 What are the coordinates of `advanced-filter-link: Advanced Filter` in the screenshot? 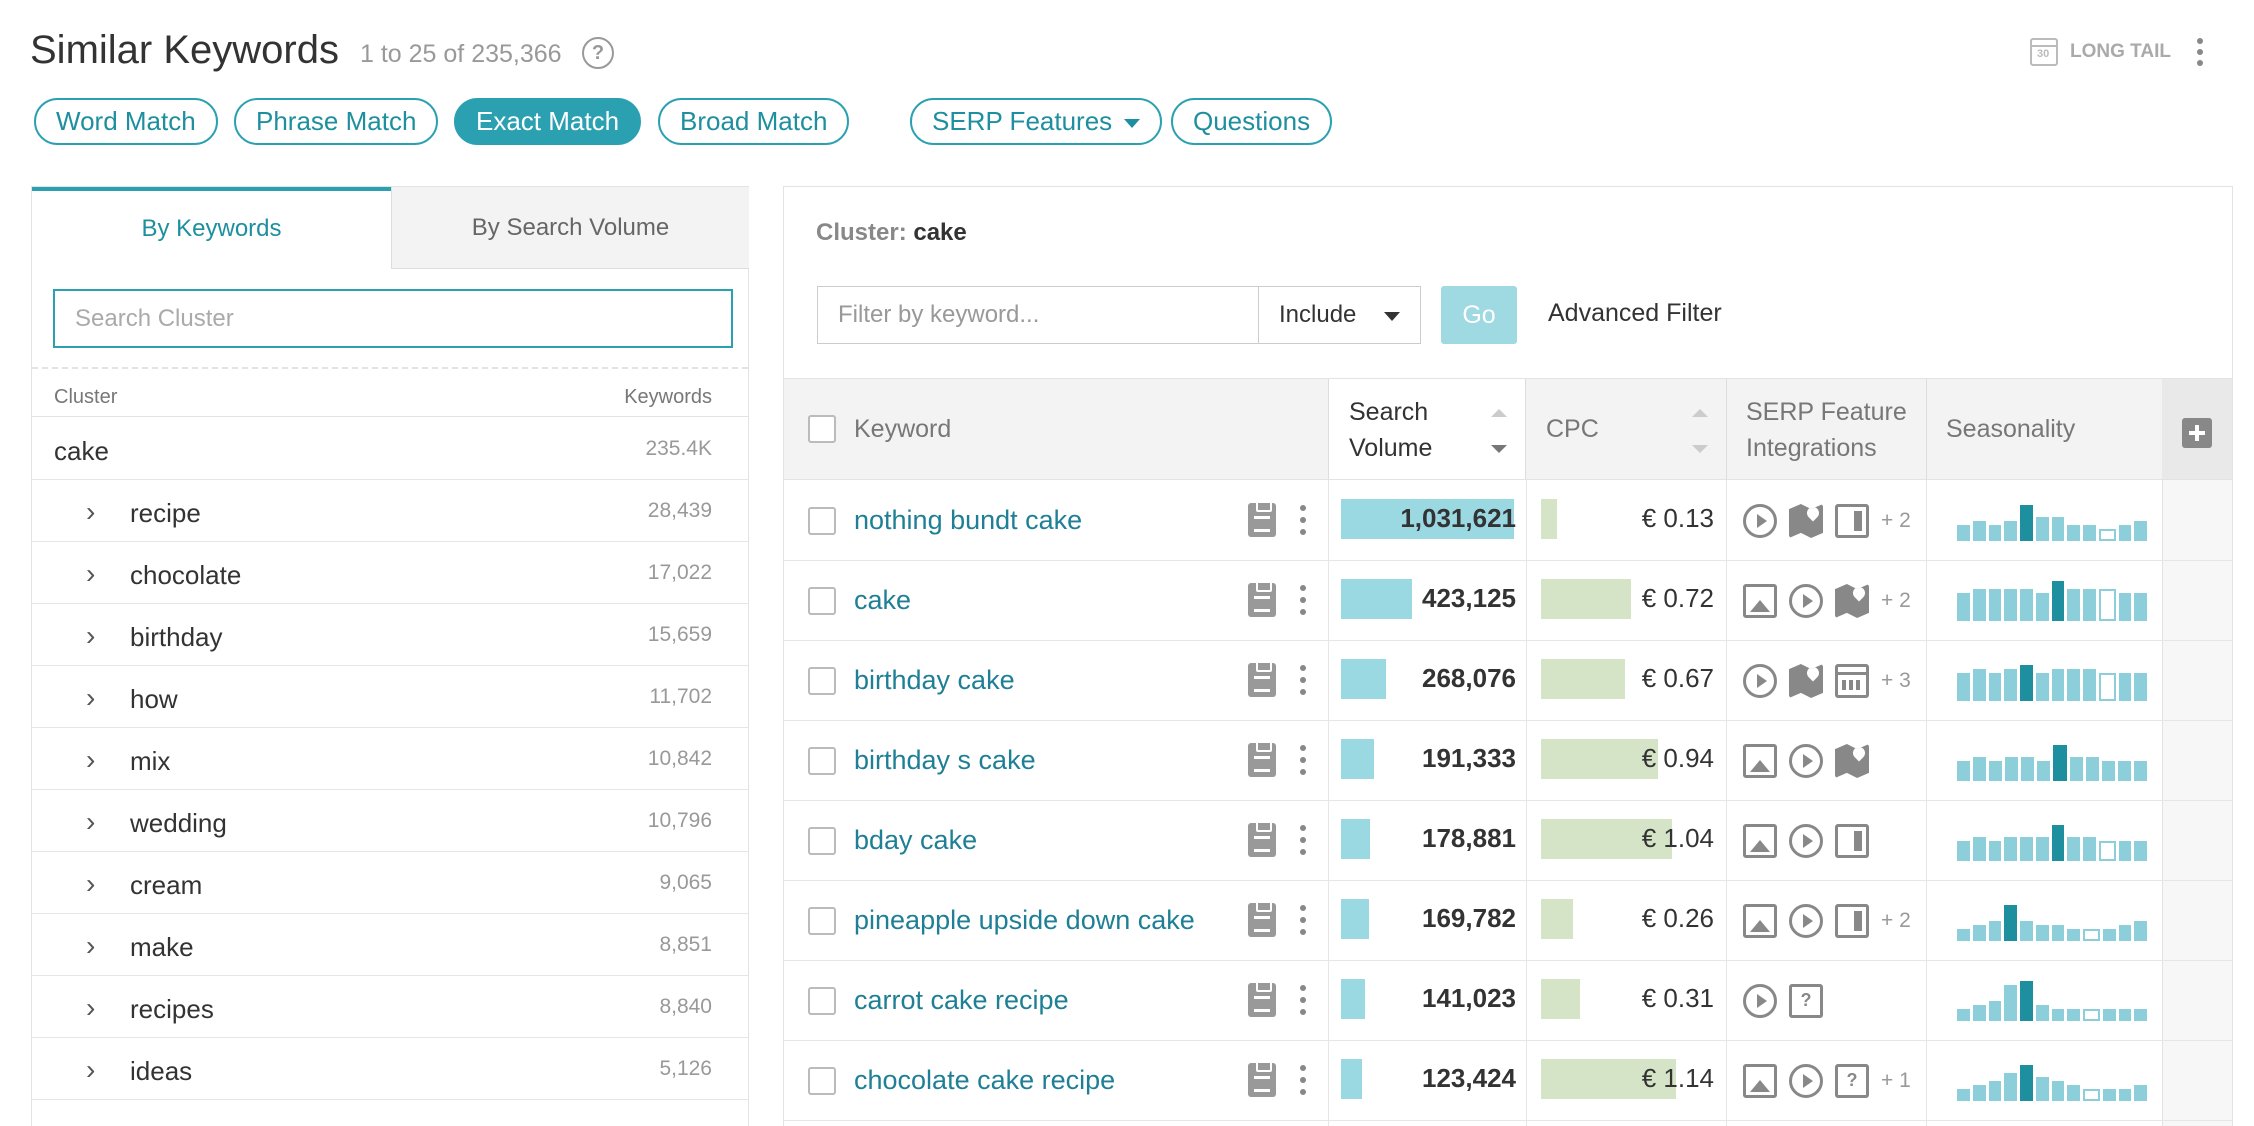 It's located at (1635, 313).